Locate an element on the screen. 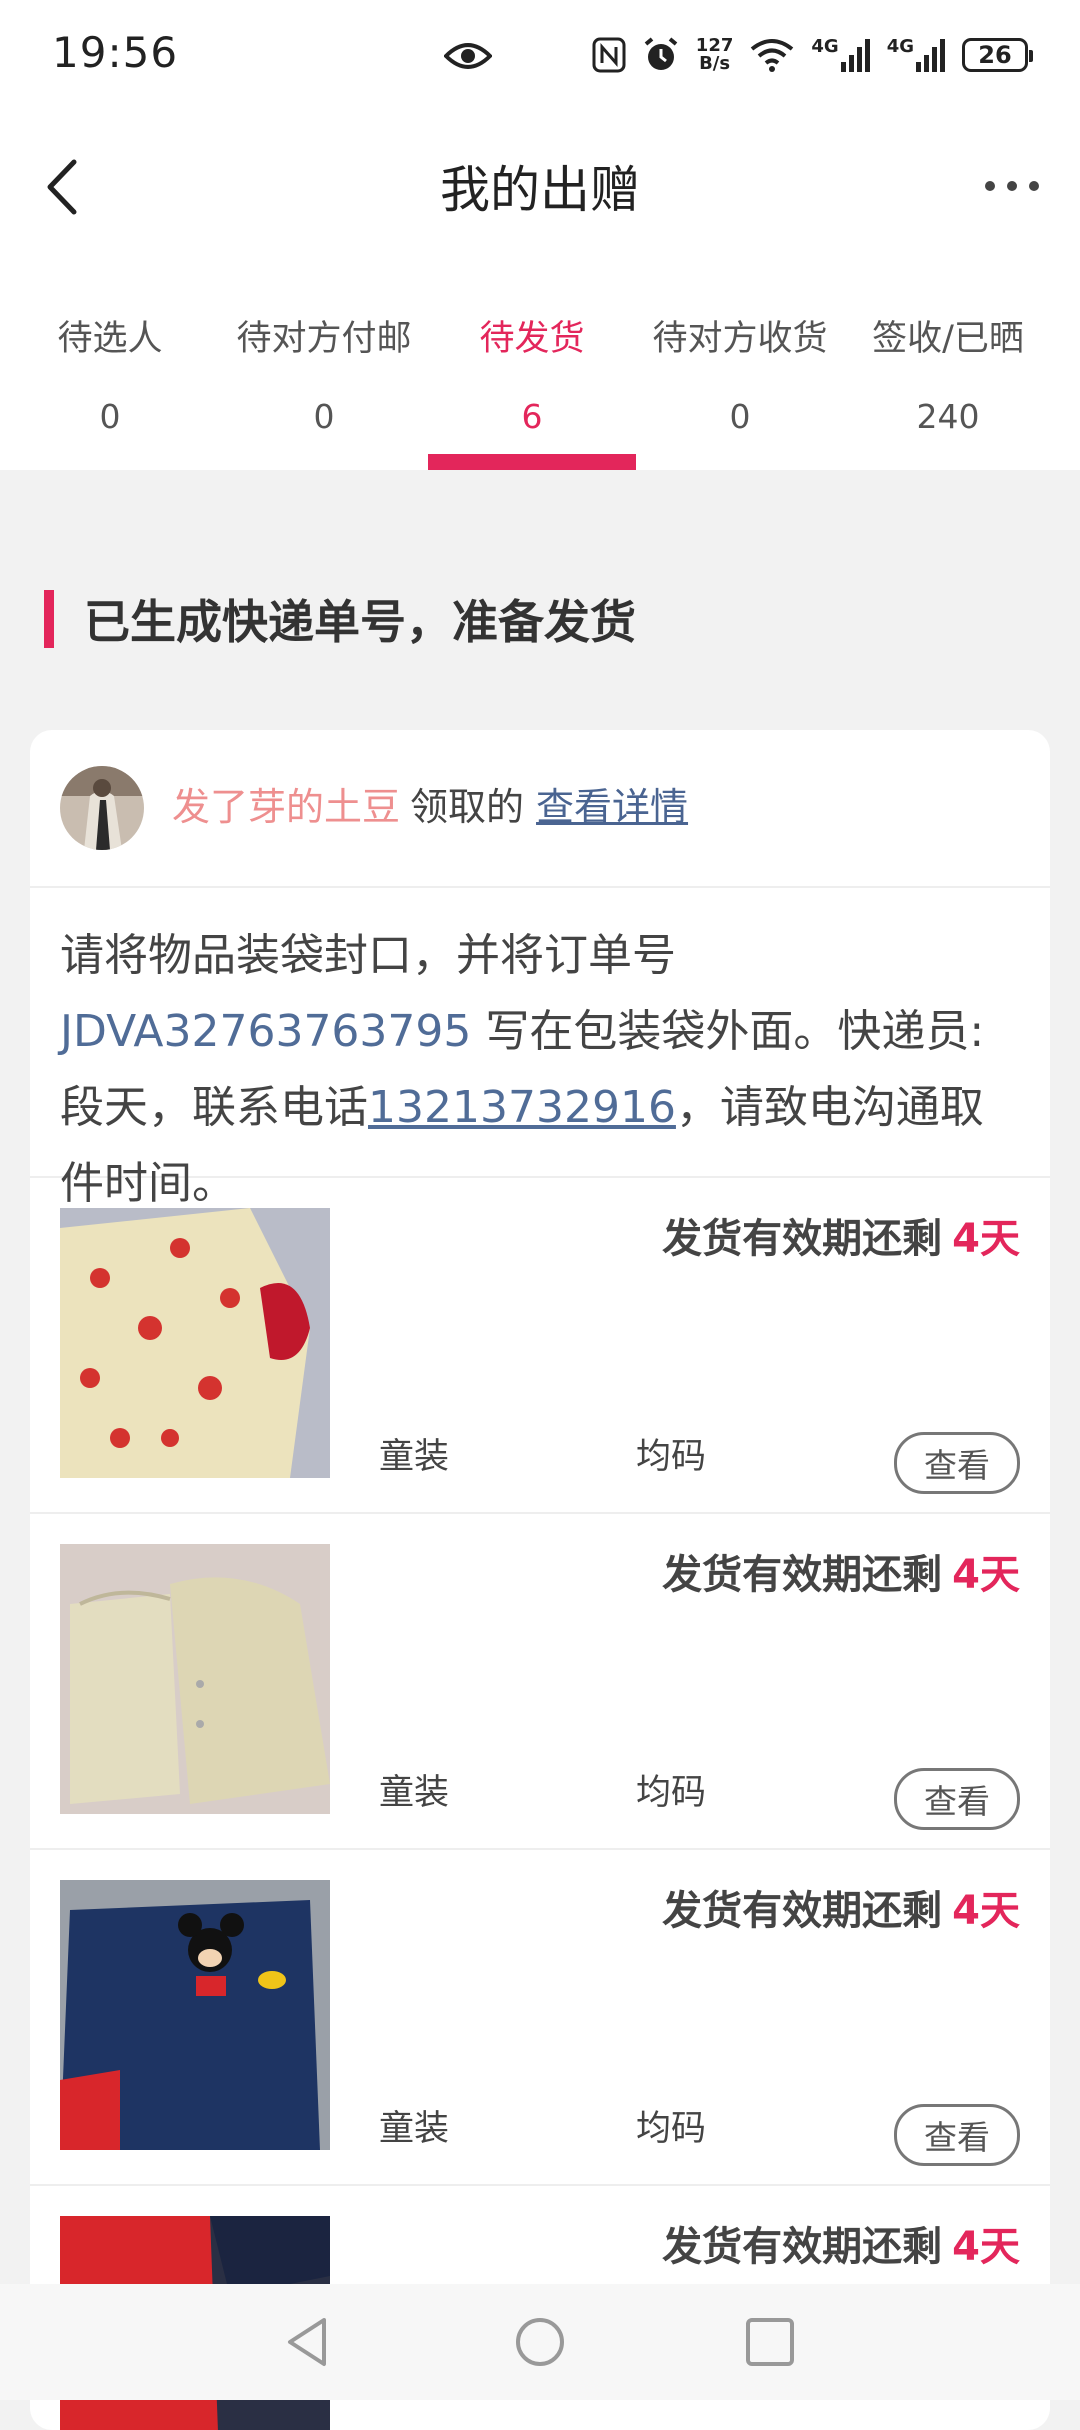 Image resolution: width=1080 pixels, height=2430 pixels. status-bar: 19:56 127 B/s 4G 4G 26 is located at coordinates (540, 58).